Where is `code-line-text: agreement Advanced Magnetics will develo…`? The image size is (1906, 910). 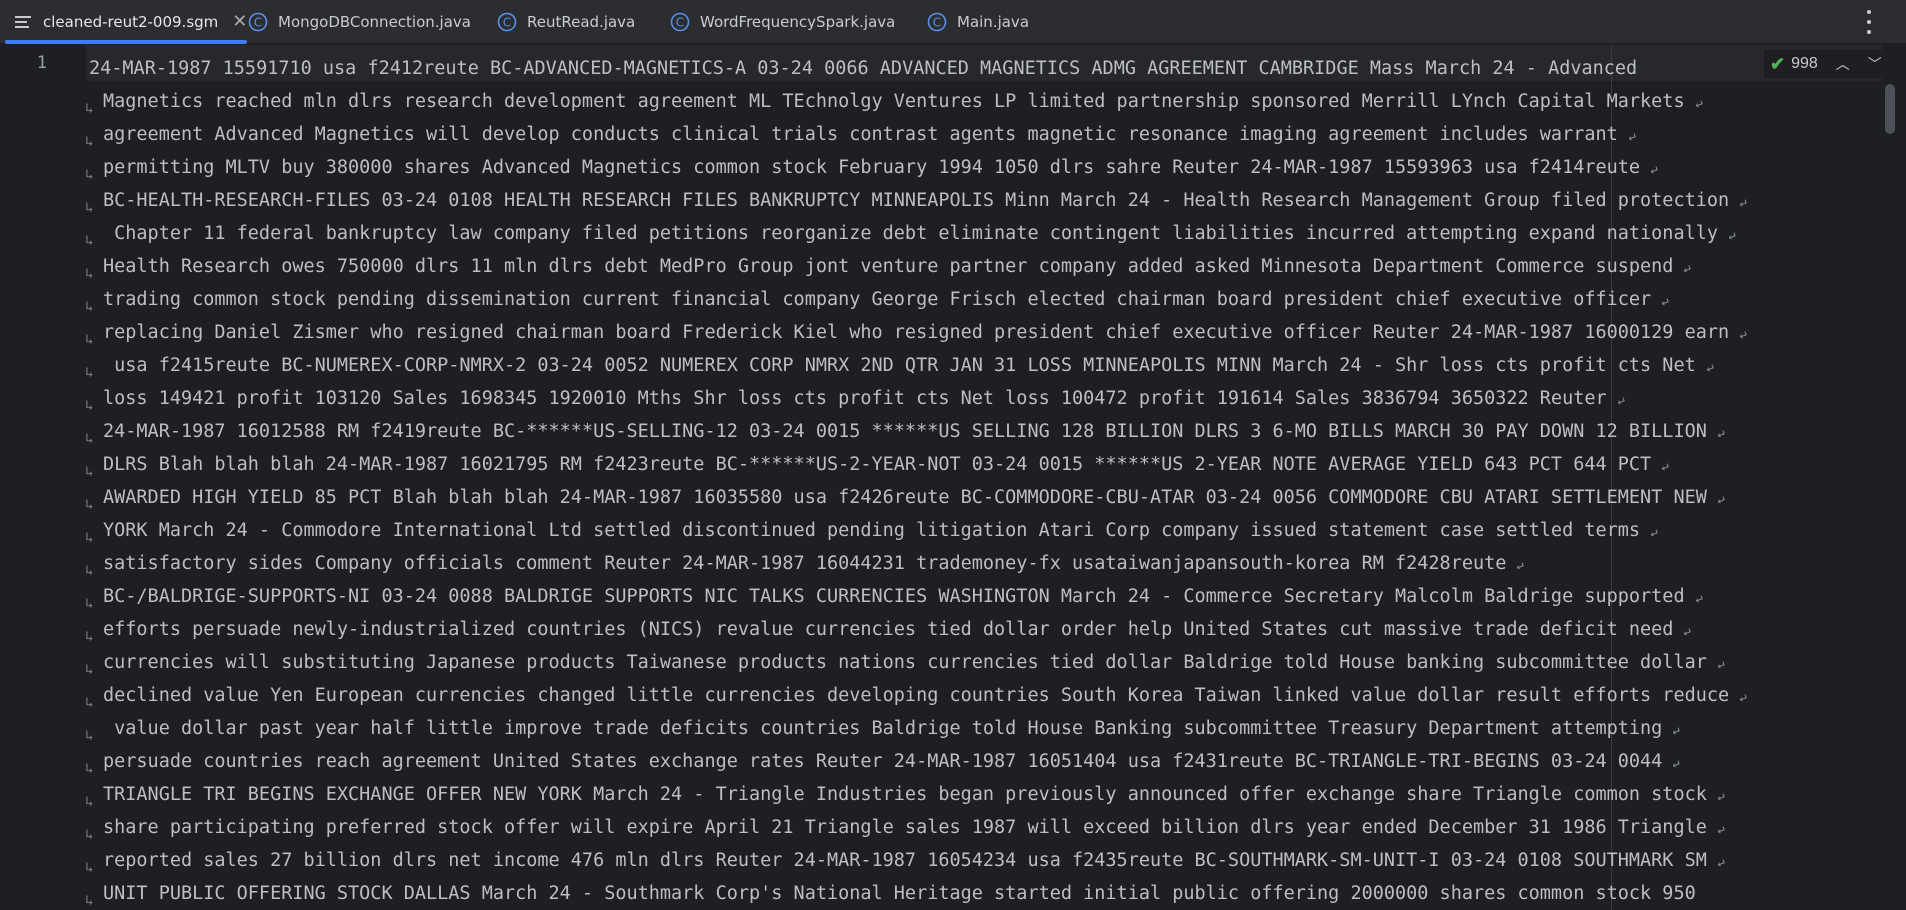 code-line-text: agreement Advanced Magnetics will develo… is located at coordinates (860, 134).